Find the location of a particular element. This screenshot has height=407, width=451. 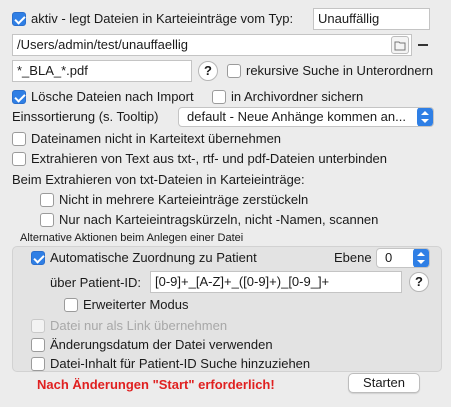

extended-checkbox is located at coordinates (71, 305).